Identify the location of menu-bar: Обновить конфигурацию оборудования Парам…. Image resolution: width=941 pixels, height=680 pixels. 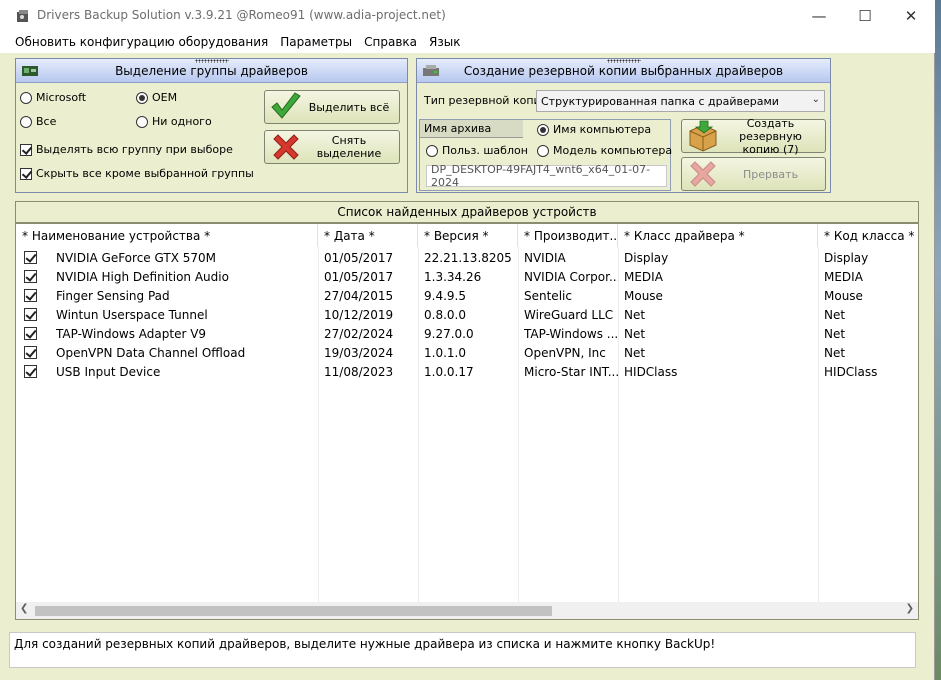
(467, 42).